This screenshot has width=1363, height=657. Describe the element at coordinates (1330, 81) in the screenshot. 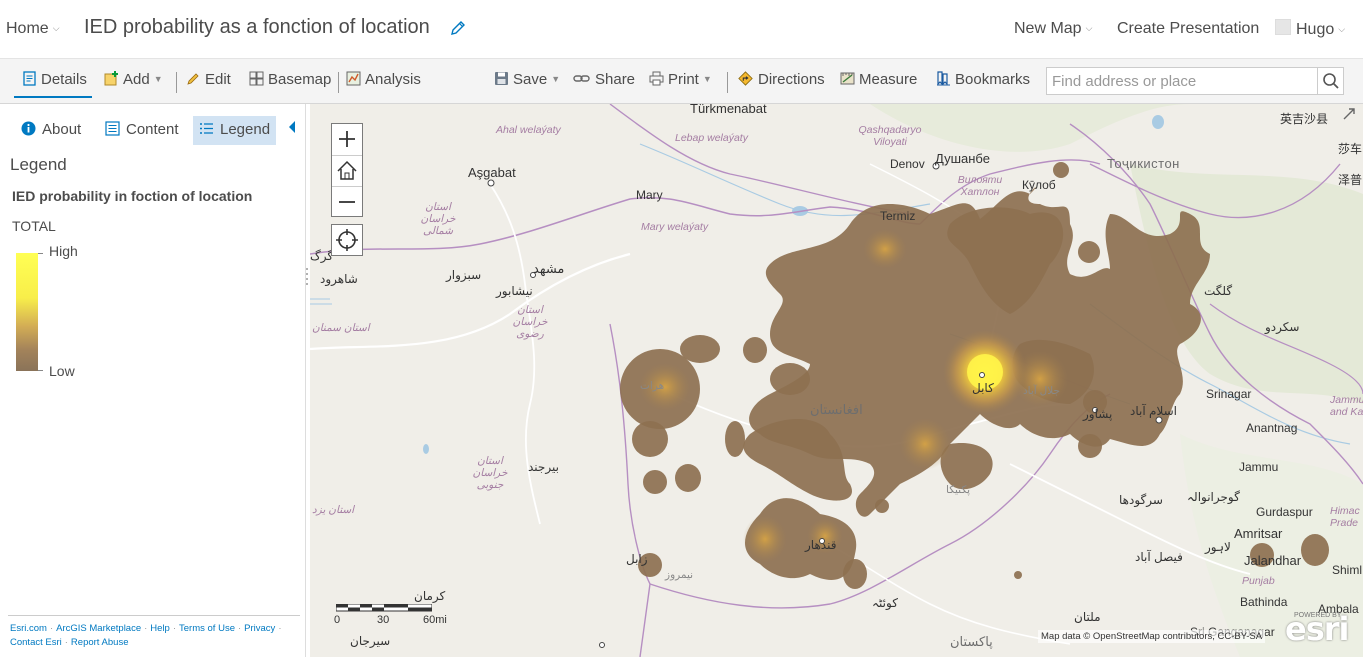

I see `search-button` at that location.